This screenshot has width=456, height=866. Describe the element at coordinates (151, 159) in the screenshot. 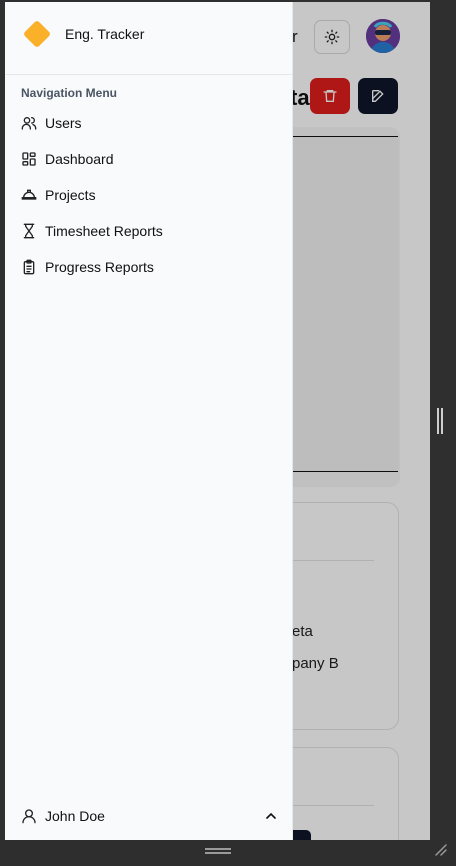

I see `nav-item-dashboard: Dashboard` at that location.